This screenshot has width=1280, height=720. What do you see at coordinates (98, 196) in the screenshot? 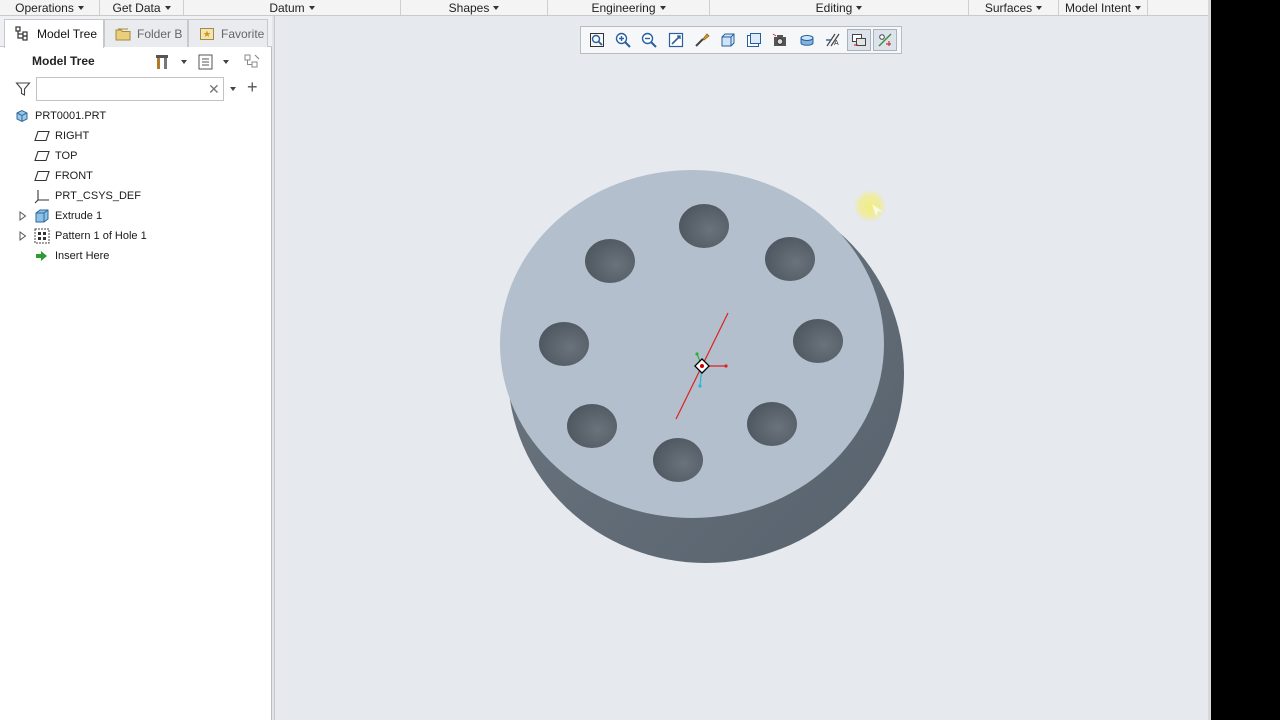
I see `tree-node-label: PRT_CSYS_DEF` at bounding box center [98, 196].